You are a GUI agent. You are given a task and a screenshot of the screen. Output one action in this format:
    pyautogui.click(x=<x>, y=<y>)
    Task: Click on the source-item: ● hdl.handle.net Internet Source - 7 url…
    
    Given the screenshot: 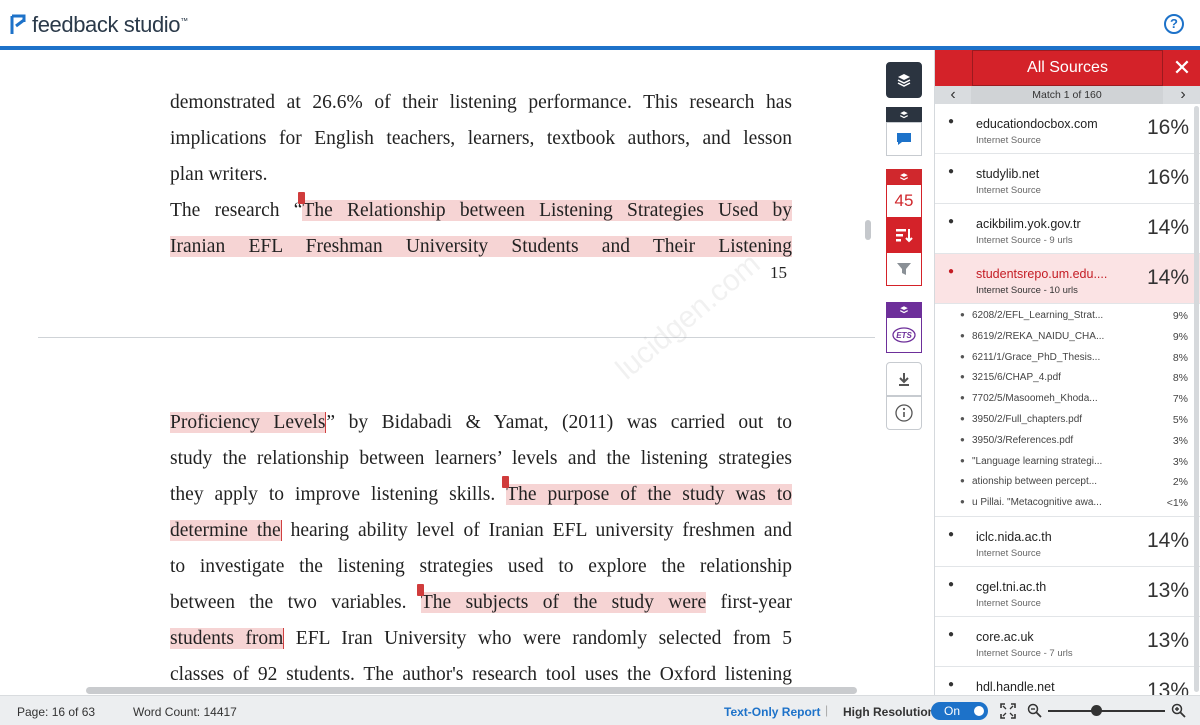 What is the action you would take?
    pyautogui.click(x=1067, y=681)
    